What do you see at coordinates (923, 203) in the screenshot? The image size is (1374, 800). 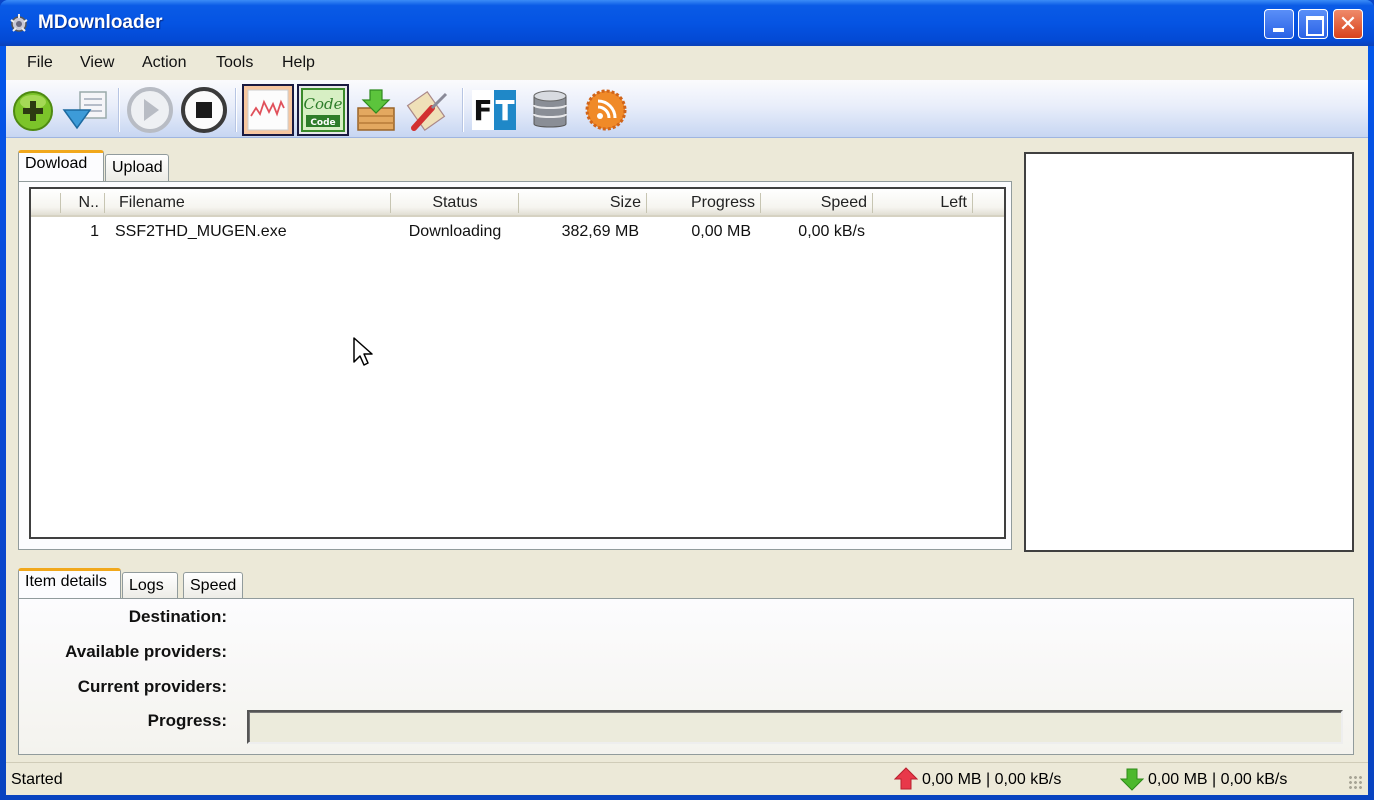 I see `column-header-left: Left` at bounding box center [923, 203].